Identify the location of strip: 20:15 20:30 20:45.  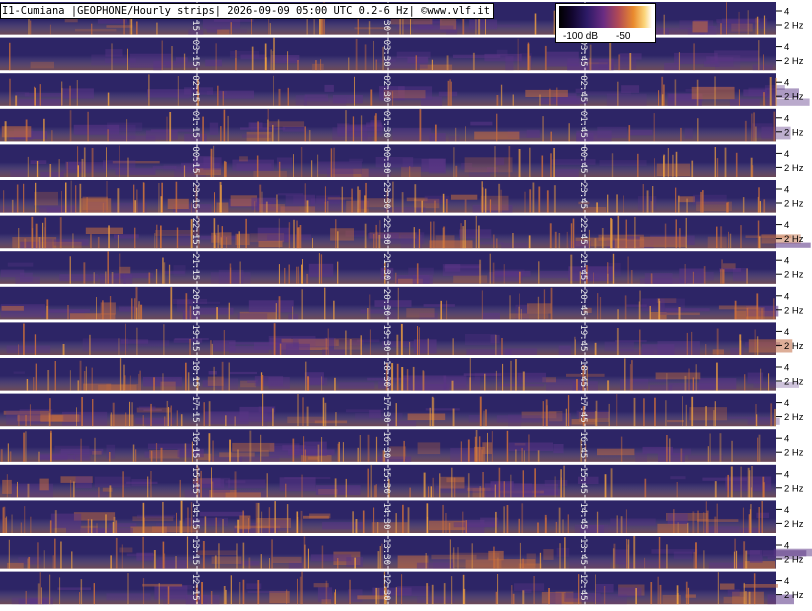
(389, 303).